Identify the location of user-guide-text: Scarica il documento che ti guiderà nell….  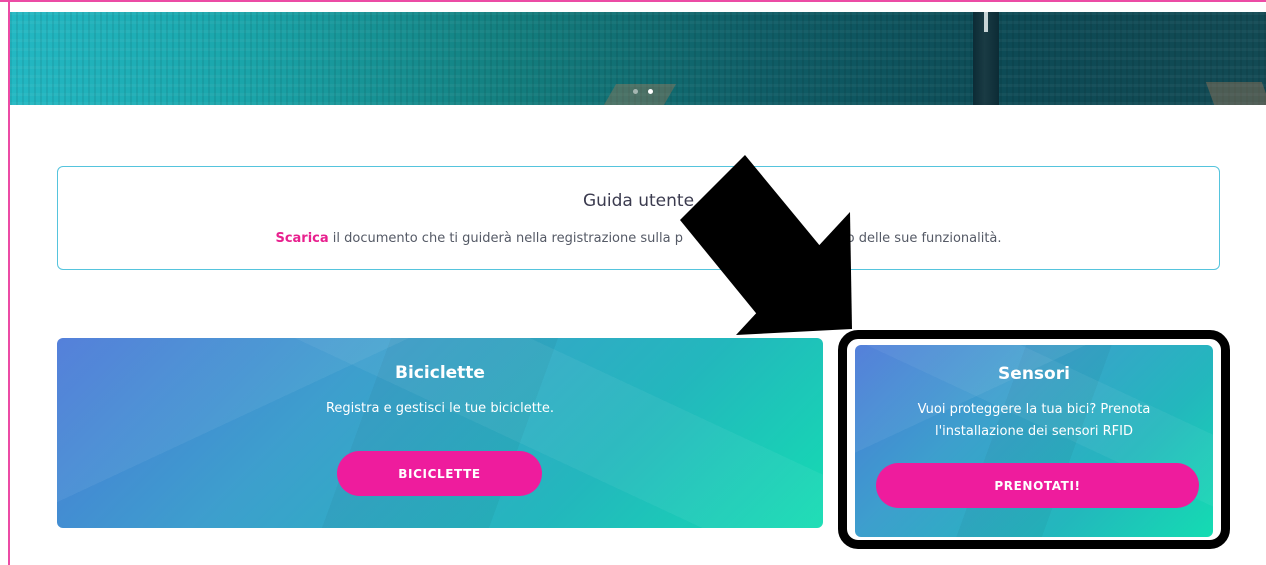
(638, 238).